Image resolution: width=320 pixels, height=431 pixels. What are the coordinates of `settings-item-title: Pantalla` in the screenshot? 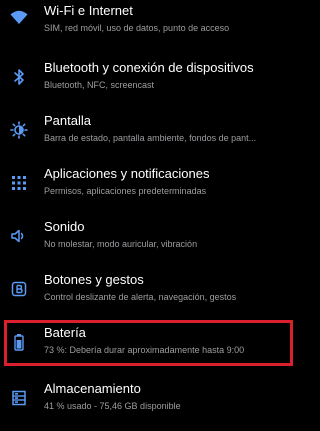 It's located at (67, 120).